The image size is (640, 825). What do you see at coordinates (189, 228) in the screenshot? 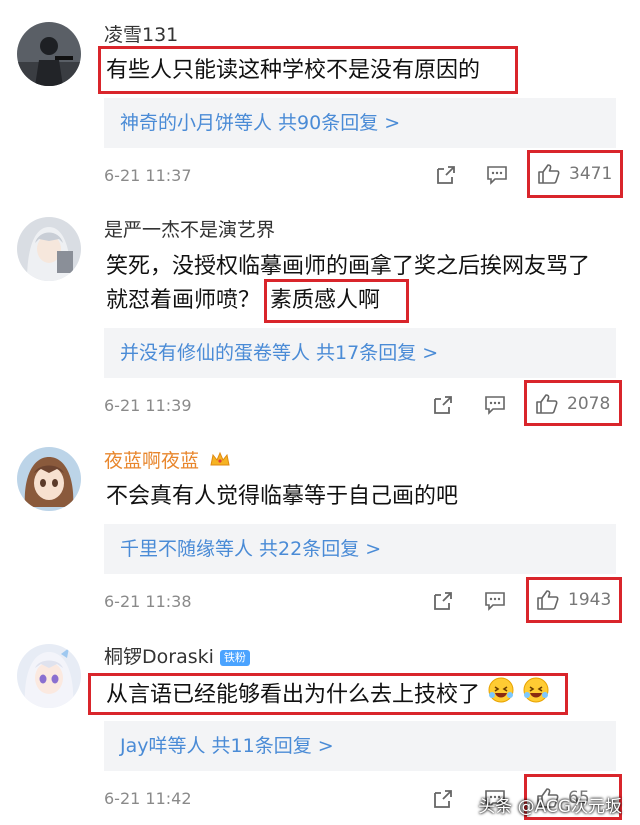
I see `username: 是严一杰不是演艺界` at bounding box center [189, 228].